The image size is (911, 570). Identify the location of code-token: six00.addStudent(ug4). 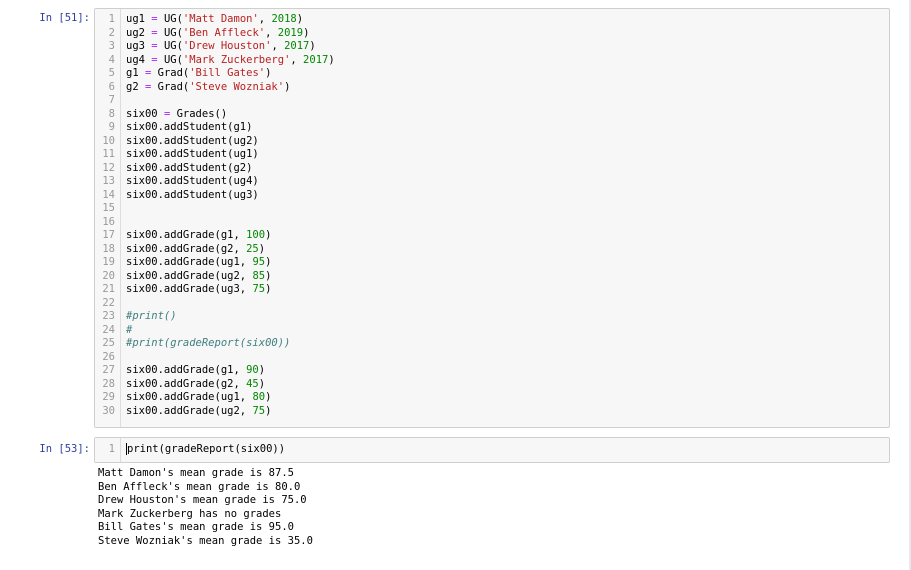
(192, 181).